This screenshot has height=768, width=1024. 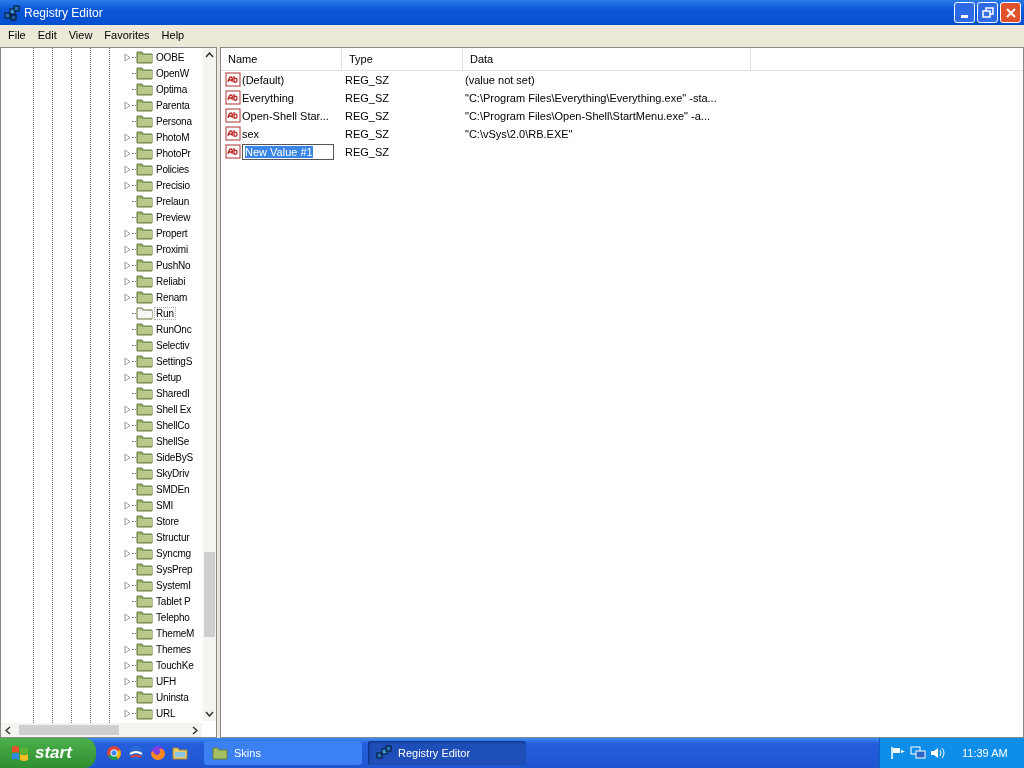 What do you see at coordinates (173, 553) in the screenshot?
I see `tree-item: Syncmg` at bounding box center [173, 553].